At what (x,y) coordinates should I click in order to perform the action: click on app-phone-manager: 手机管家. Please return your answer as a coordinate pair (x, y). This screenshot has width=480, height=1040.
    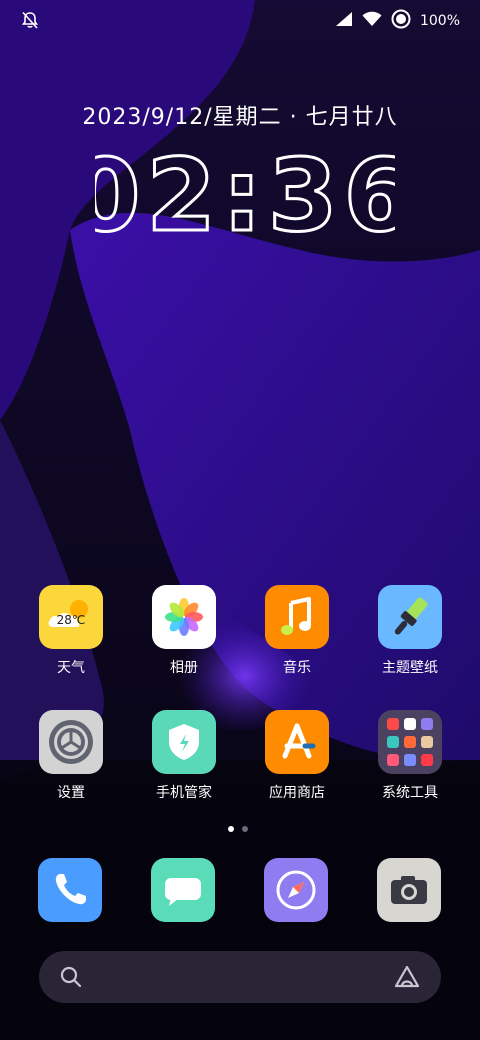
    Looking at the image, I should click on (184, 756).